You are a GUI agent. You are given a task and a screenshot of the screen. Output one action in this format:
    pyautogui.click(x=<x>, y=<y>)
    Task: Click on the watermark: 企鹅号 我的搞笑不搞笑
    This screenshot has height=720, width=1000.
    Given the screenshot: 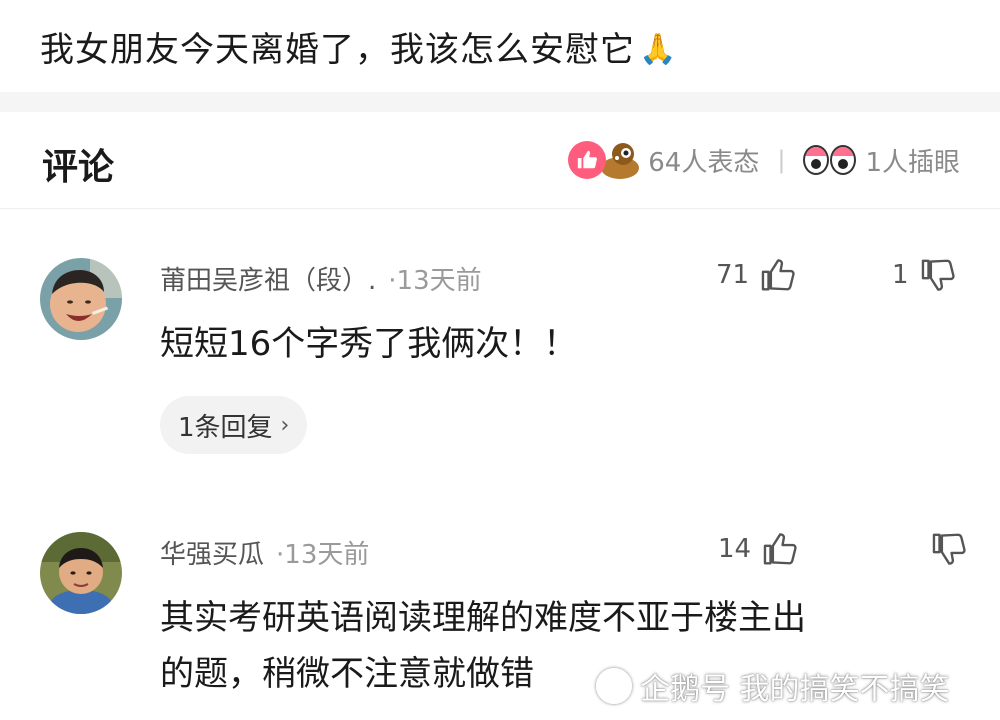 What is the action you would take?
    pyautogui.click(x=773, y=686)
    